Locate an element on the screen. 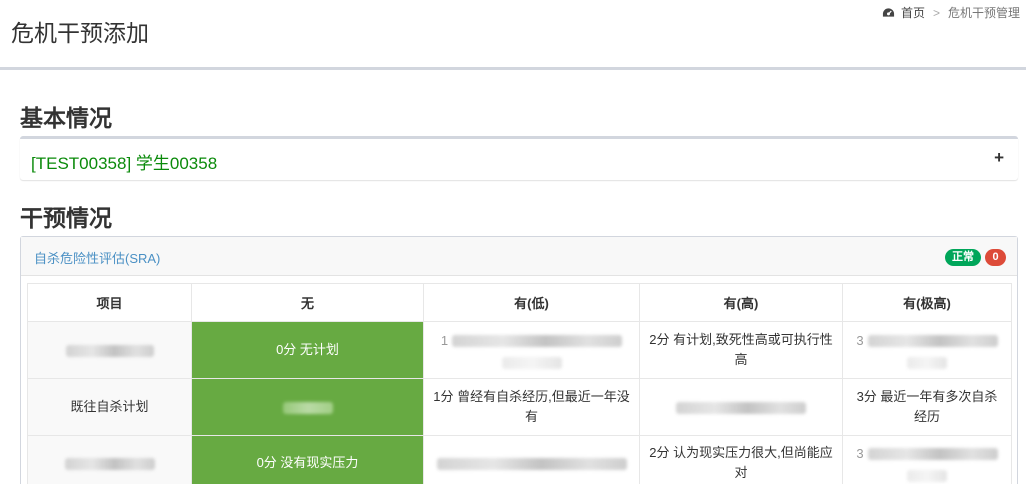  breadcrumb: 首页 > 危机干预管理 is located at coordinates (951, 12).